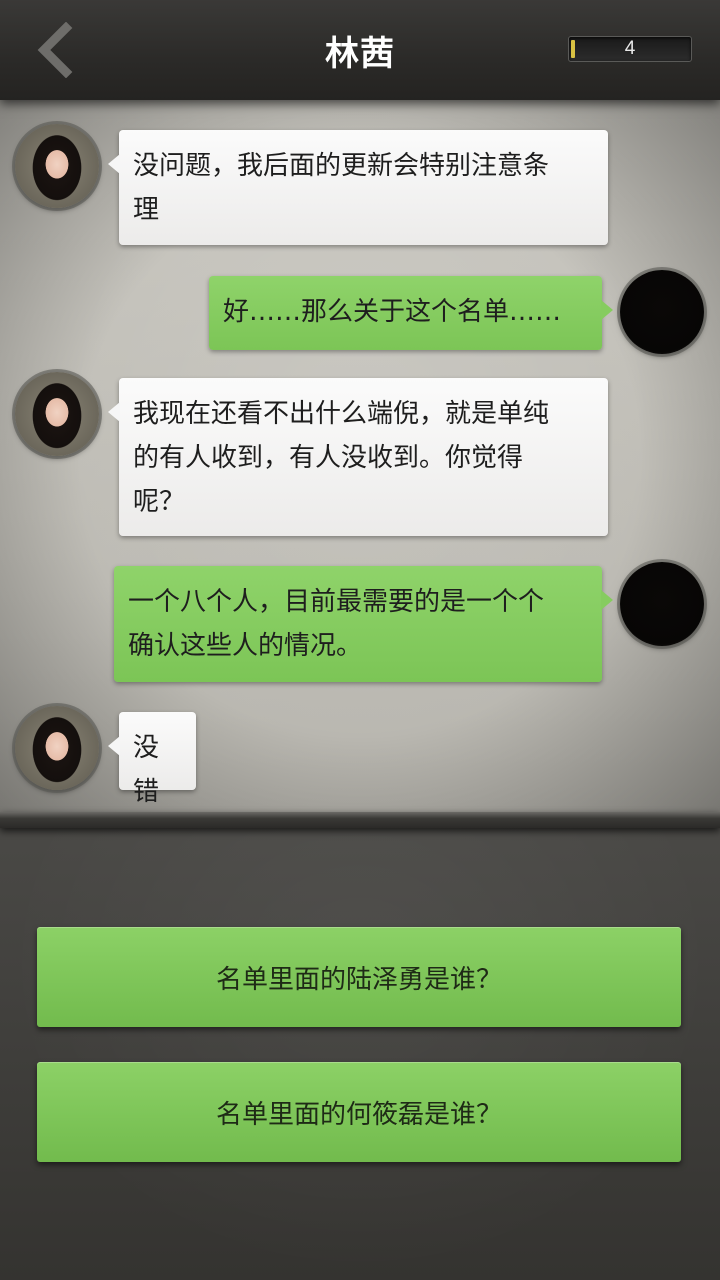 Image resolution: width=720 pixels, height=1280 pixels. I want to click on counter-value: 4, so click(630, 48).